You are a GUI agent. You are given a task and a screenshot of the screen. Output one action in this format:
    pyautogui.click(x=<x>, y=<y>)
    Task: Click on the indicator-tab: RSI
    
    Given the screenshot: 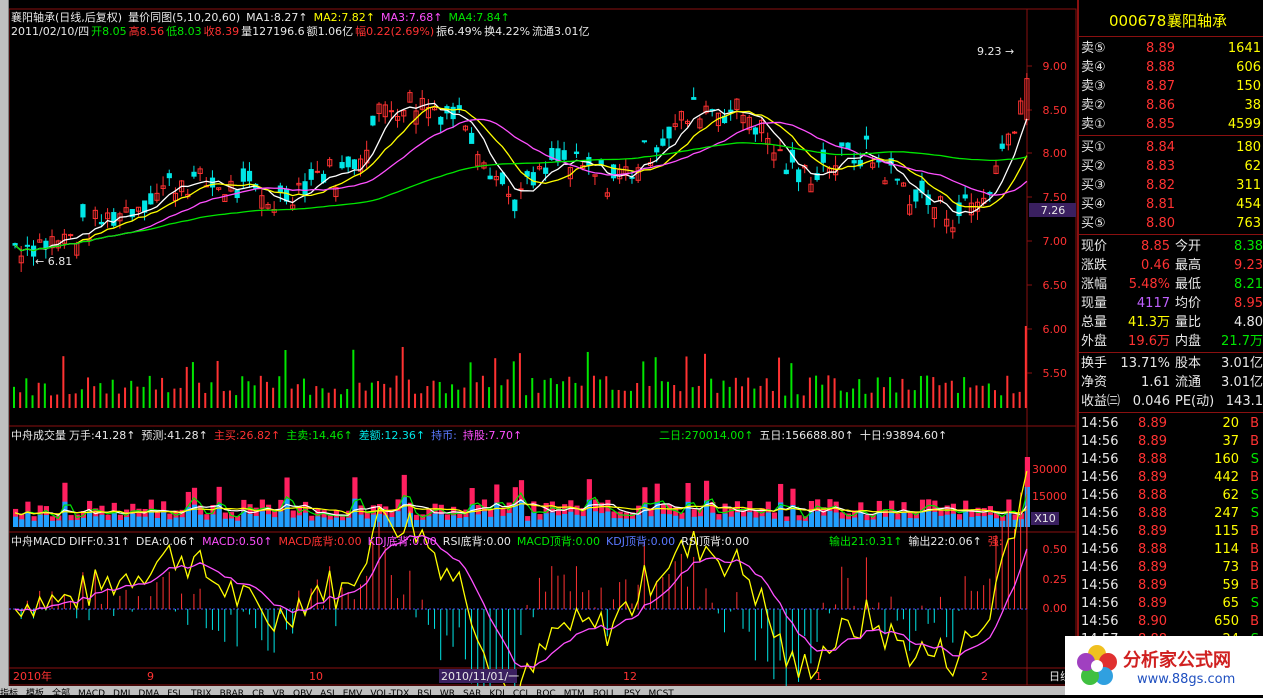 What is the action you would take?
    pyautogui.click(x=424, y=692)
    